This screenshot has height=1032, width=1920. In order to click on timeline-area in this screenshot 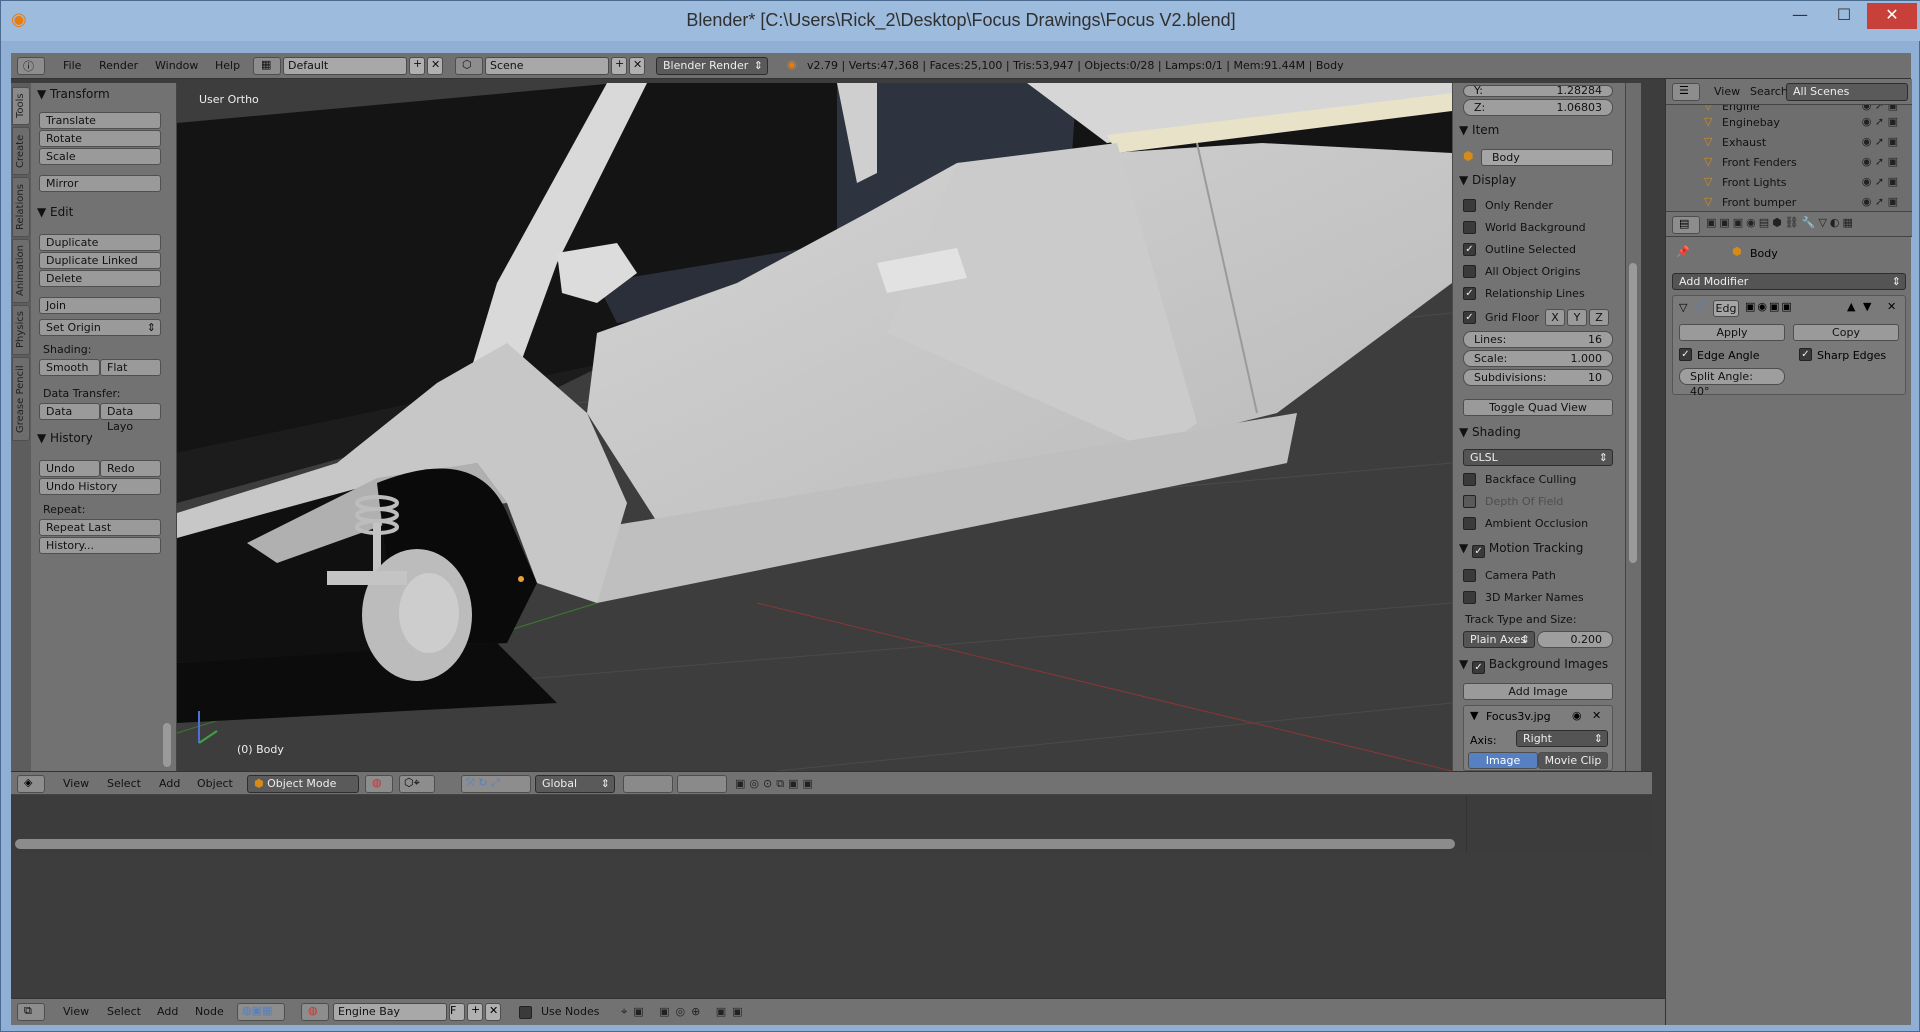, I will do `click(831, 824)`.